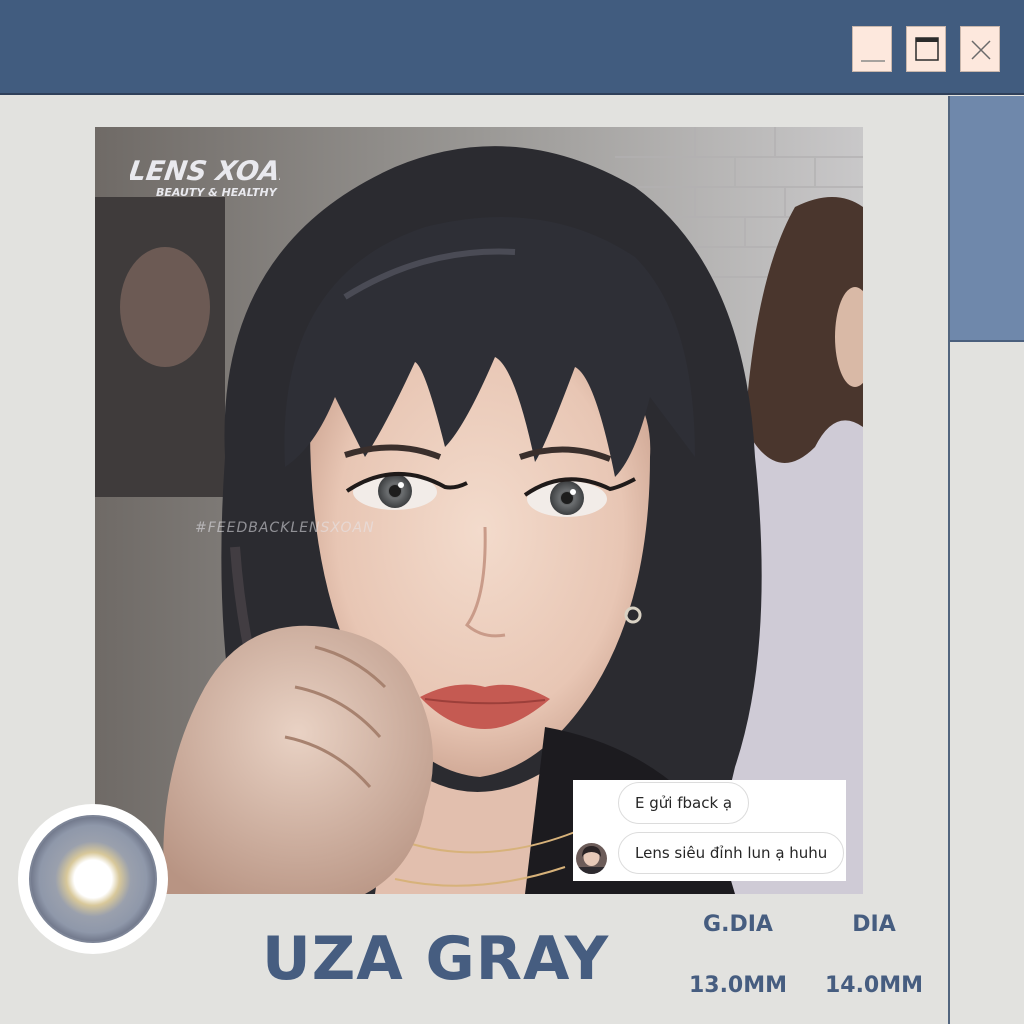 This screenshot has width=1024, height=1024. I want to click on avatar, so click(591, 858).